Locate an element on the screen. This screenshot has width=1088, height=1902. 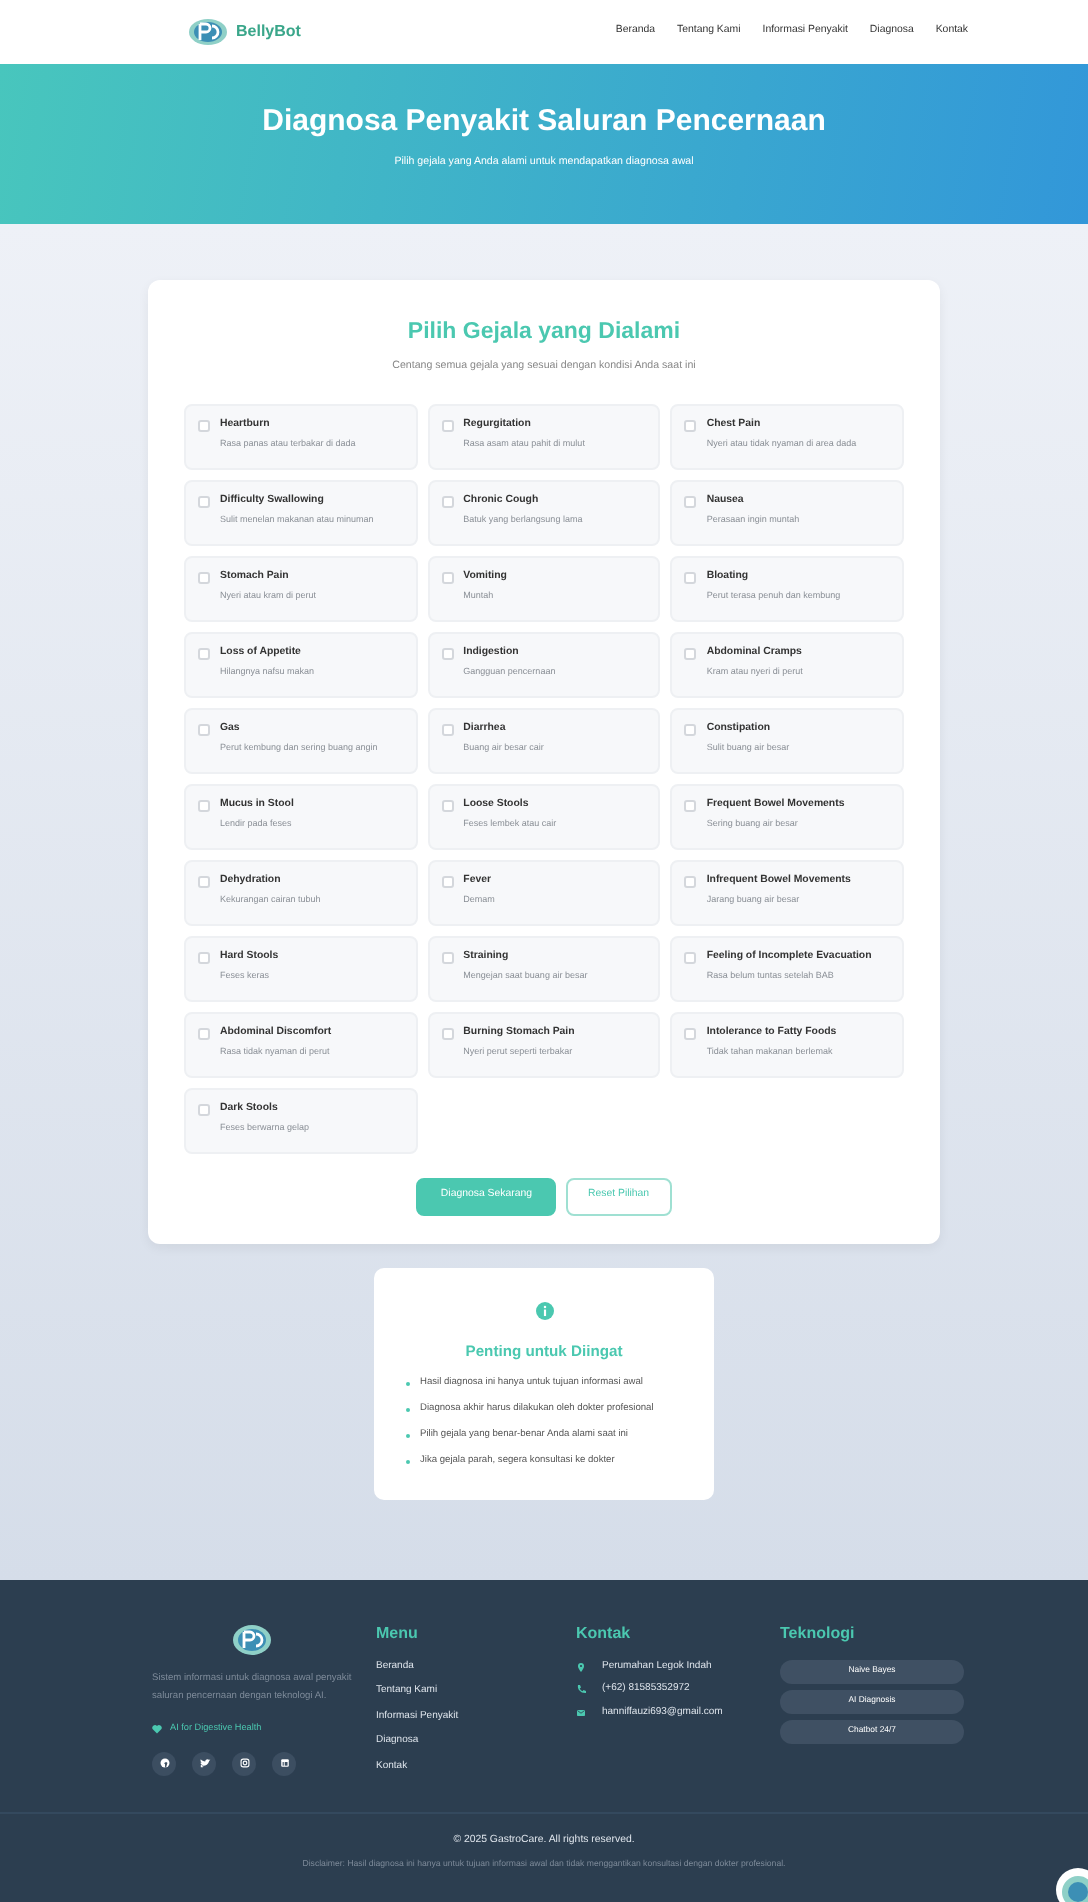
round-logo-icon is located at coordinates (164, 1763).